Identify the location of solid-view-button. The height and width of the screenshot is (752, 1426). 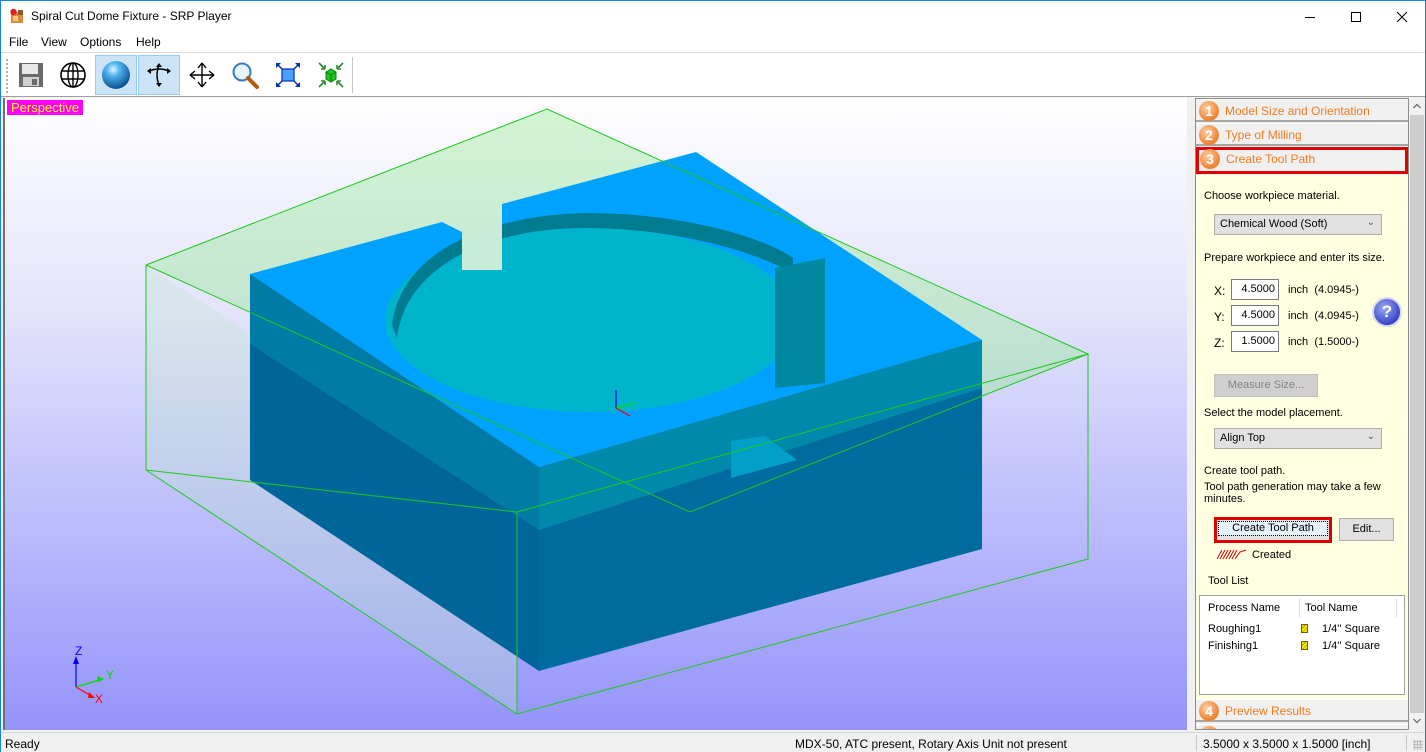
(116, 75).